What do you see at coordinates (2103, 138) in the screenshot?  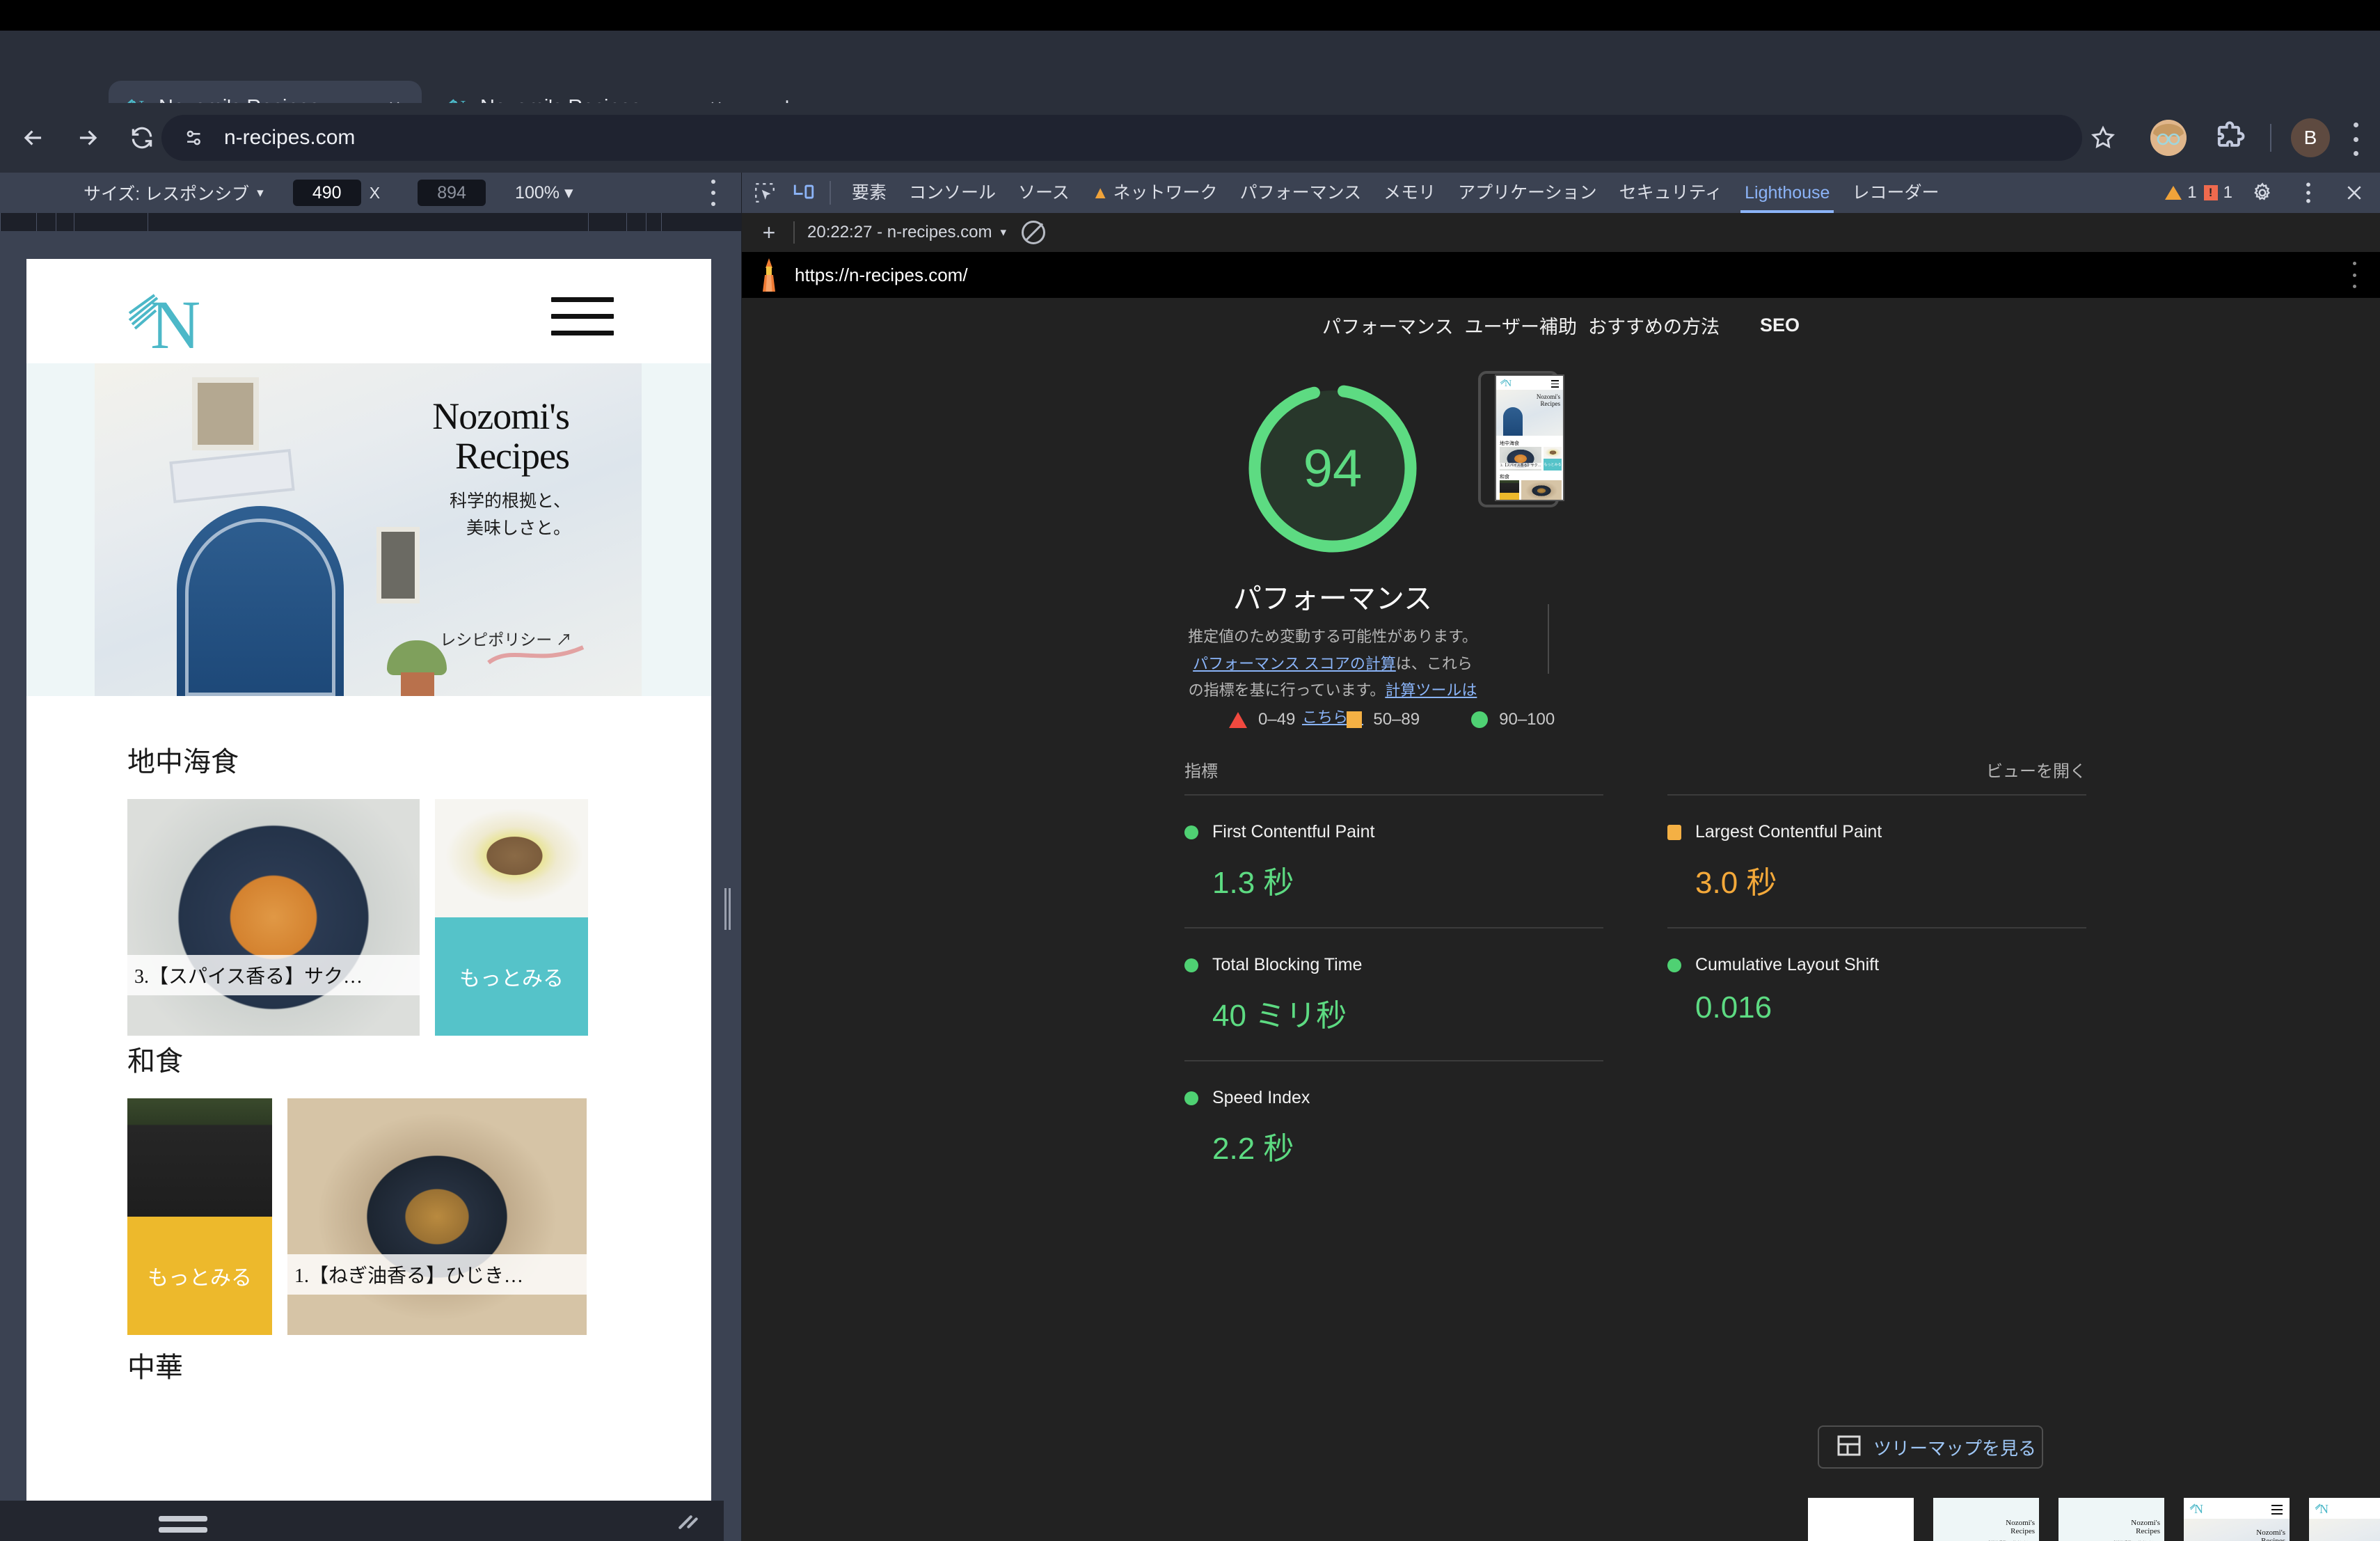 I see `bookmark-star-icon` at bounding box center [2103, 138].